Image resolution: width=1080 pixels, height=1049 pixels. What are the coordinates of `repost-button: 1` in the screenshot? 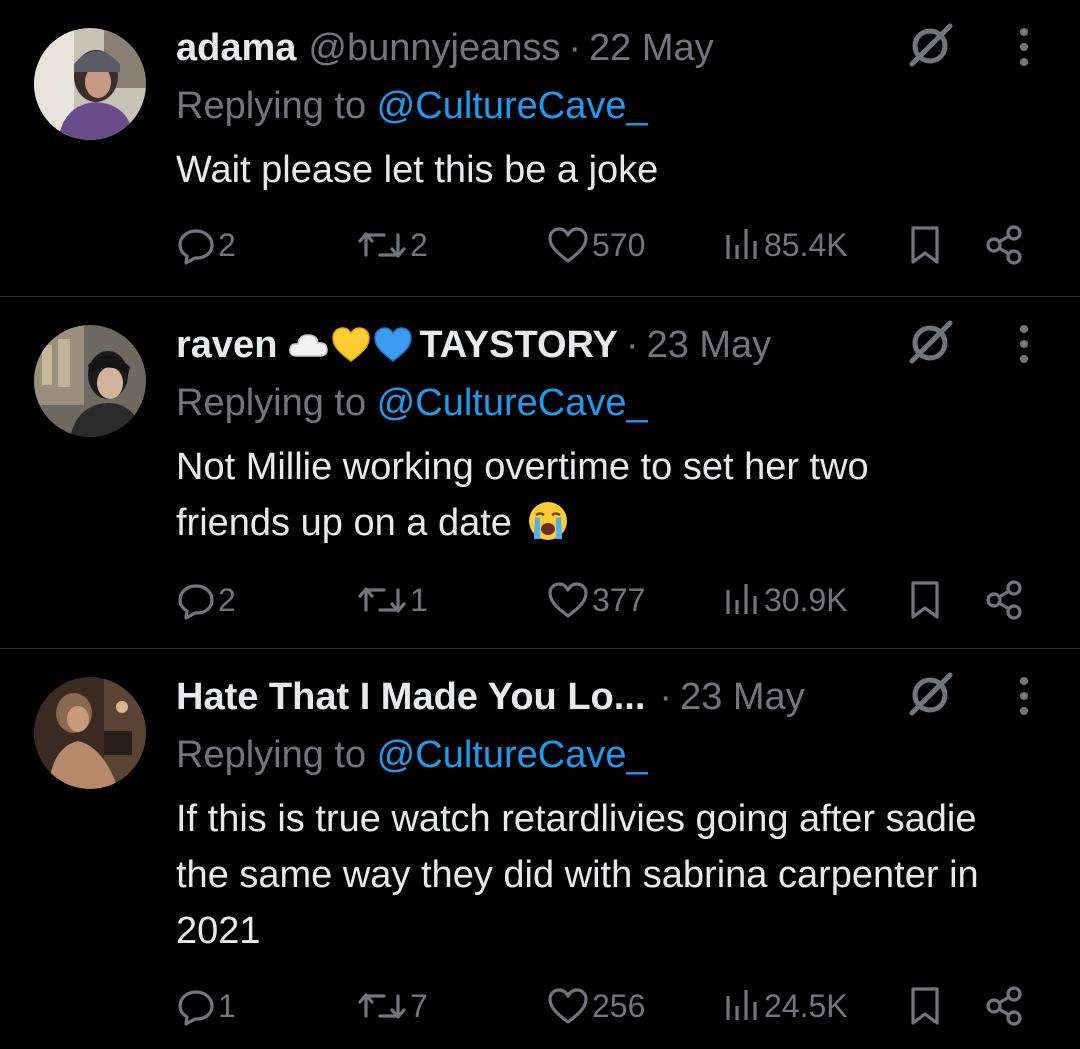 It's located at (392, 600).